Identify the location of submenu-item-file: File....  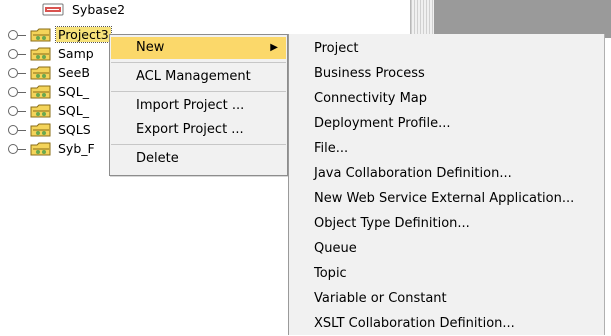
(446, 148).